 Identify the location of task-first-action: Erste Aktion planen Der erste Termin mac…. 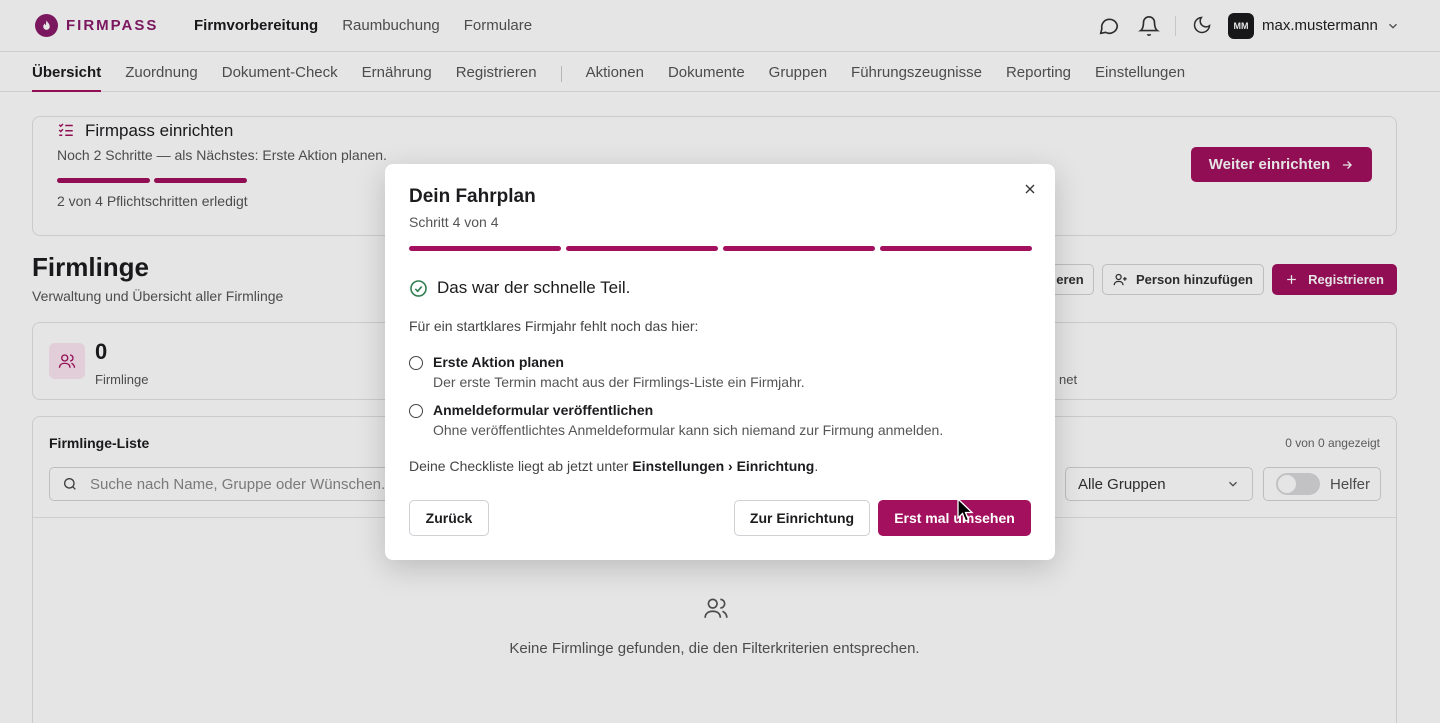
(607, 372).